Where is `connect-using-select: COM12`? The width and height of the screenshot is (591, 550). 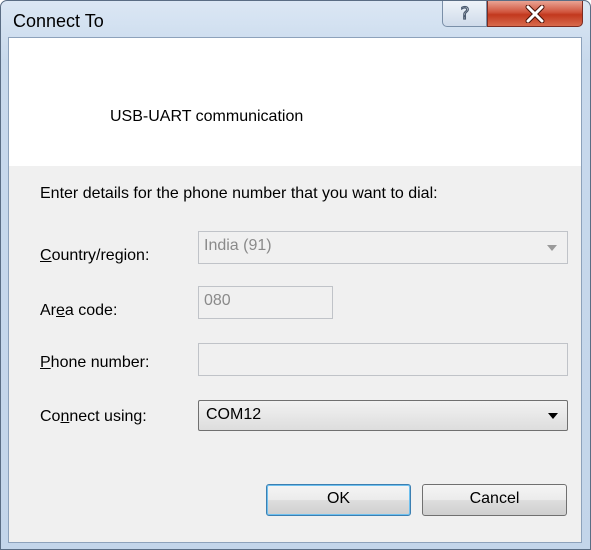 connect-using-select: COM12 is located at coordinates (383, 415).